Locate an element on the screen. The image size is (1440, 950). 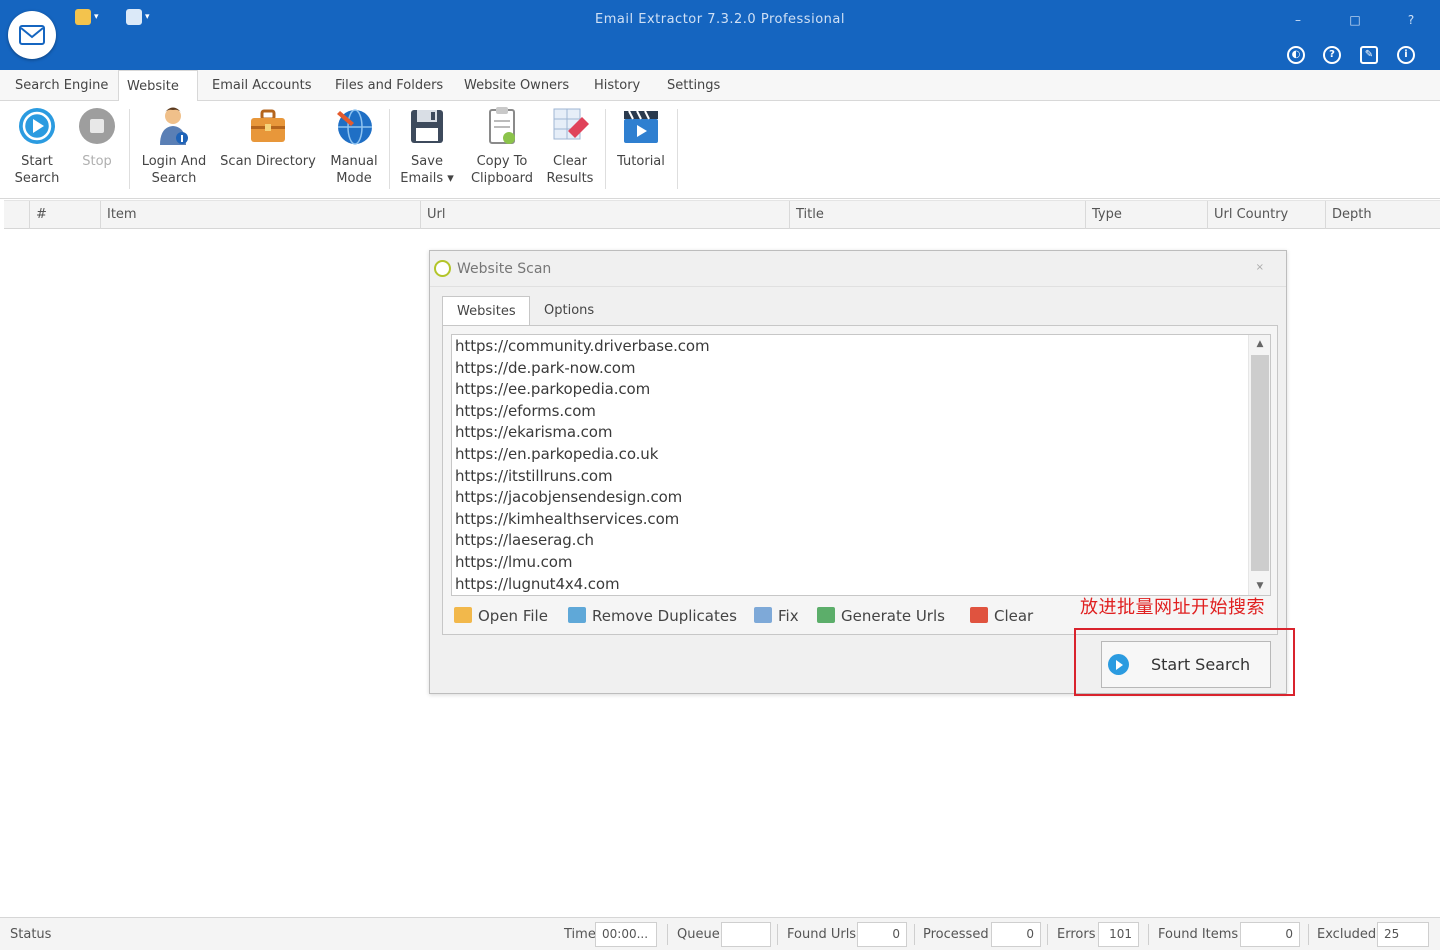
copy-to-clipboard-label: Copy To Clipboard is located at coordinates (502, 170).